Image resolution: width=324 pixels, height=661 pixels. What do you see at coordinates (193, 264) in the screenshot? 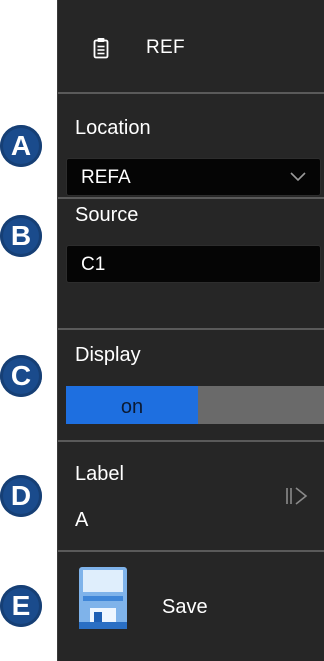
I see `source-select: C1` at bounding box center [193, 264].